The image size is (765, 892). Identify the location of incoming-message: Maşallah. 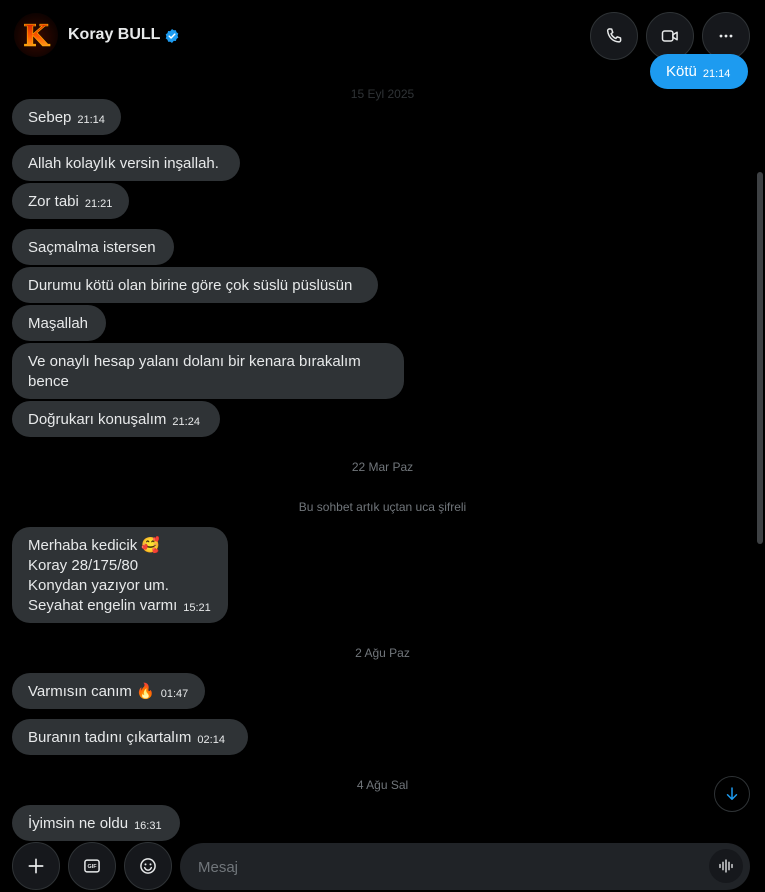
(59, 323).